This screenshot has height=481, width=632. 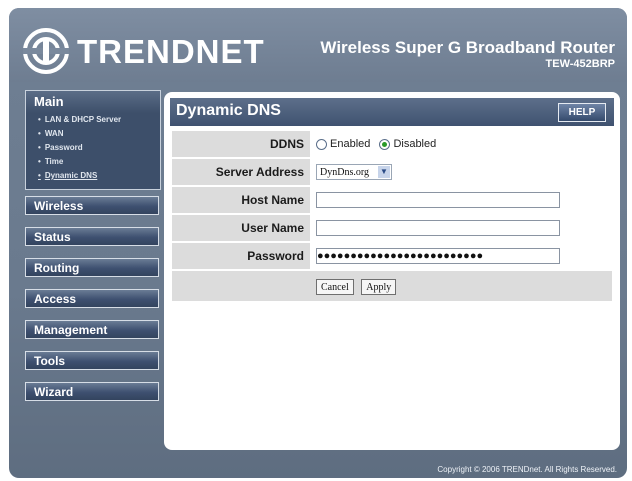 What do you see at coordinates (582, 112) in the screenshot?
I see `help-button: HELP` at bounding box center [582, 112].